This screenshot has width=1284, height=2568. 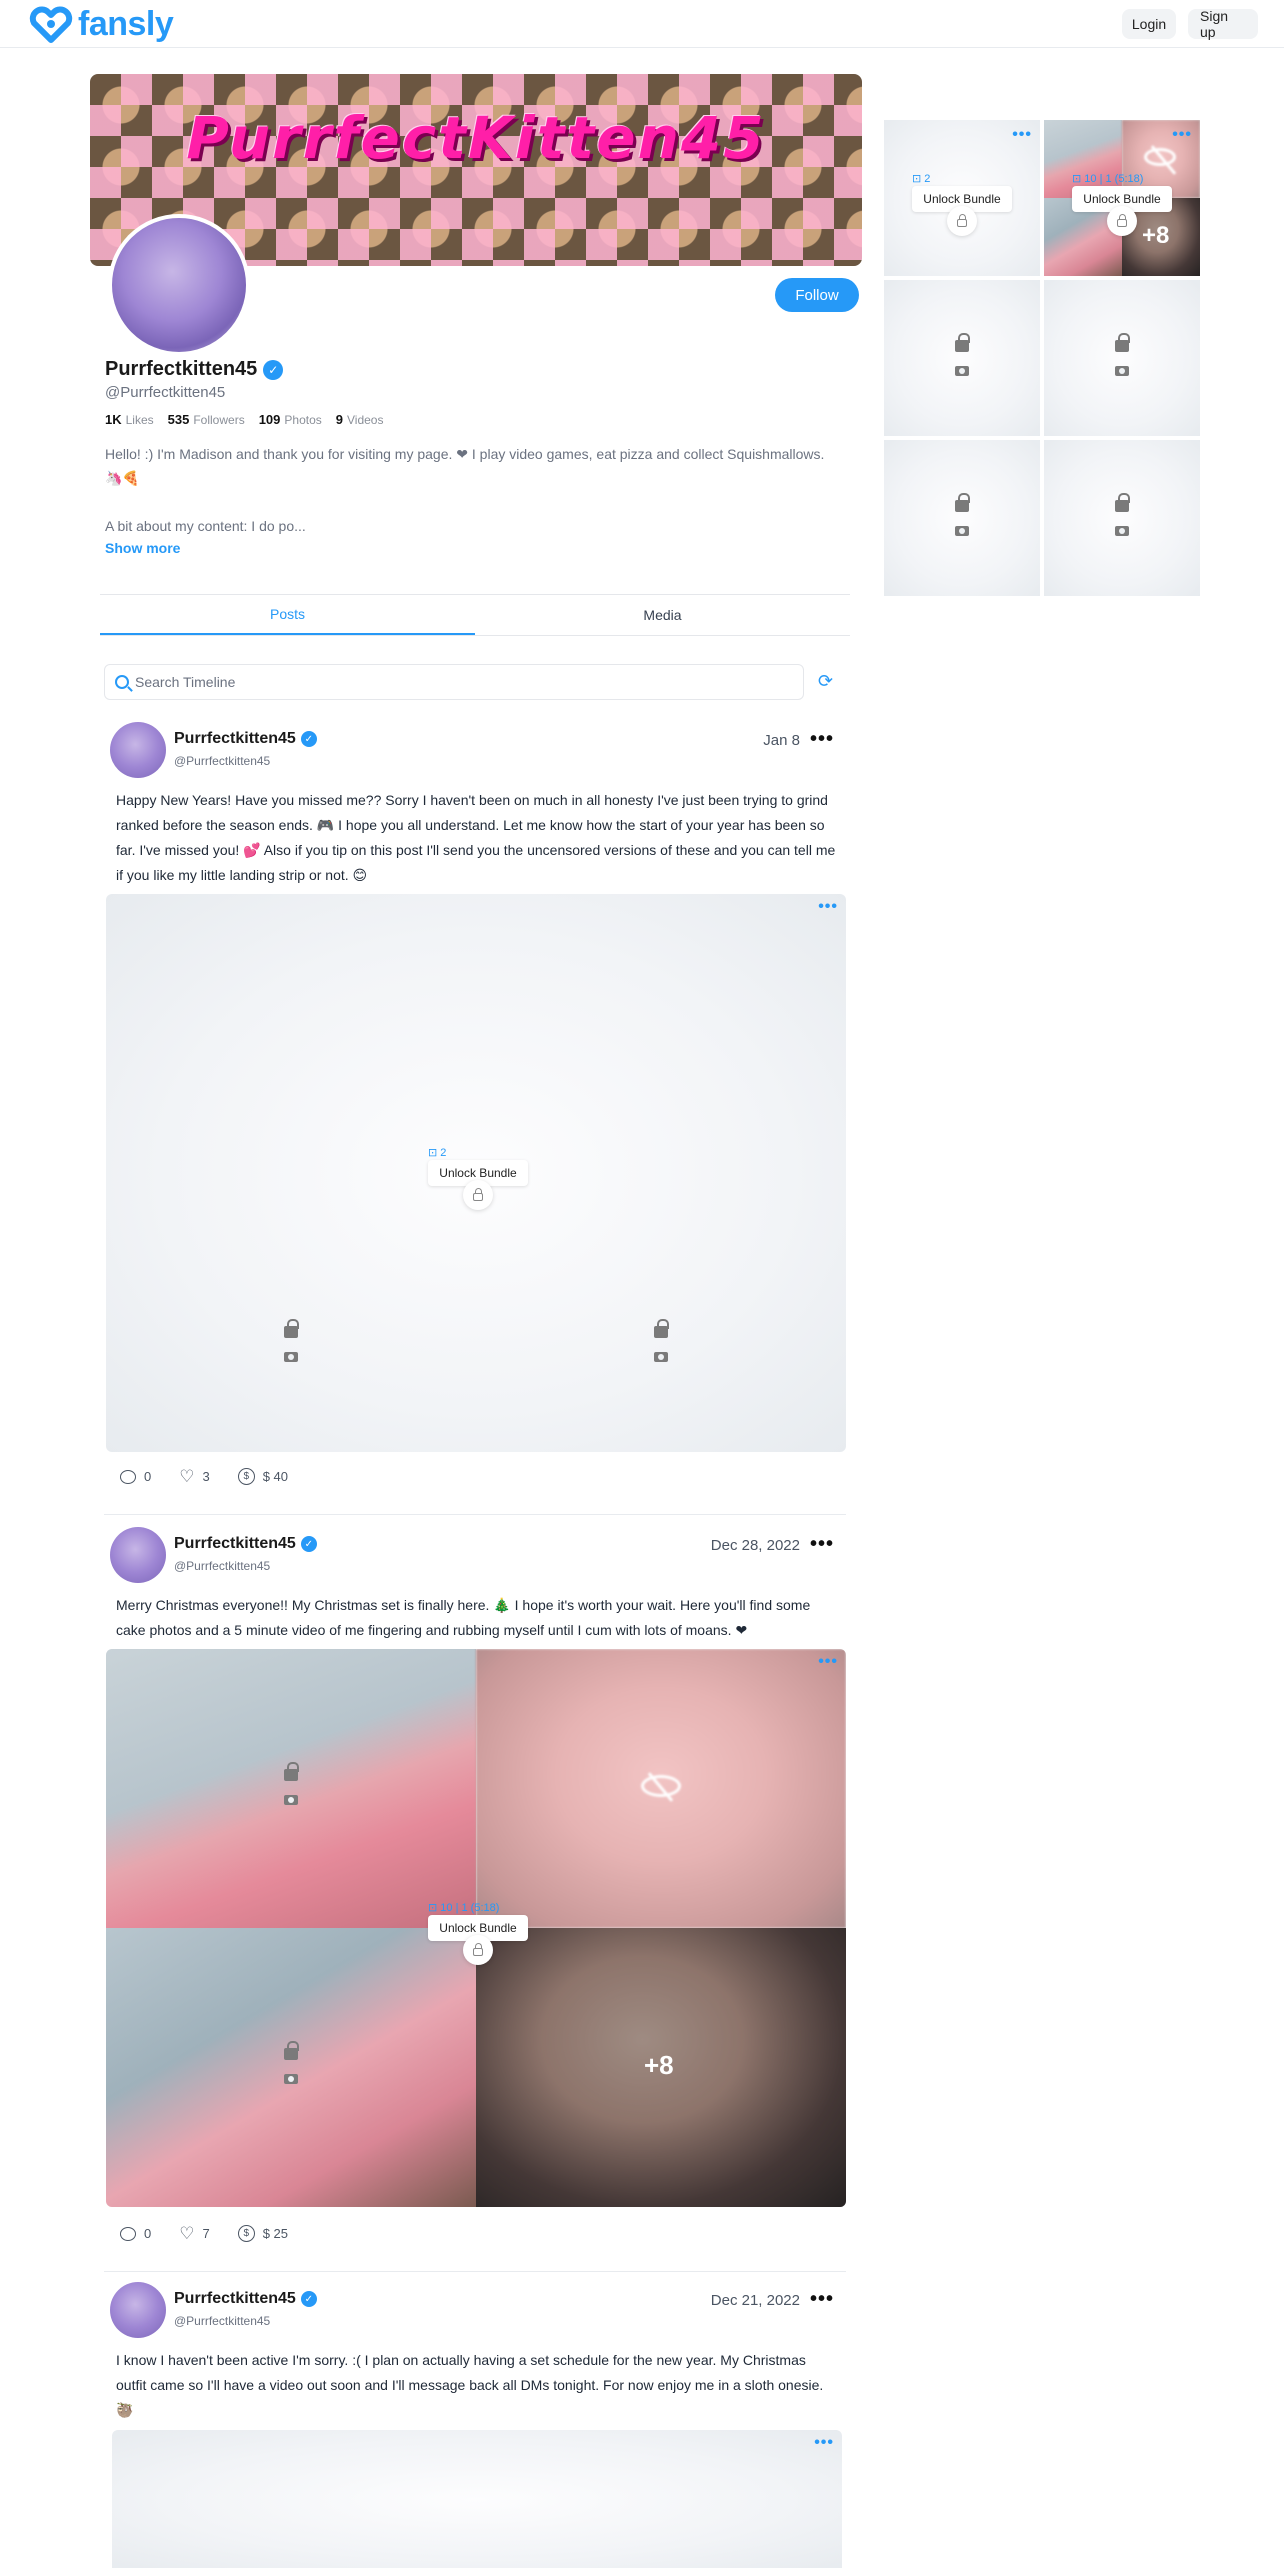 I want to click on logo-text: fansly, so click(x=126, y=23).